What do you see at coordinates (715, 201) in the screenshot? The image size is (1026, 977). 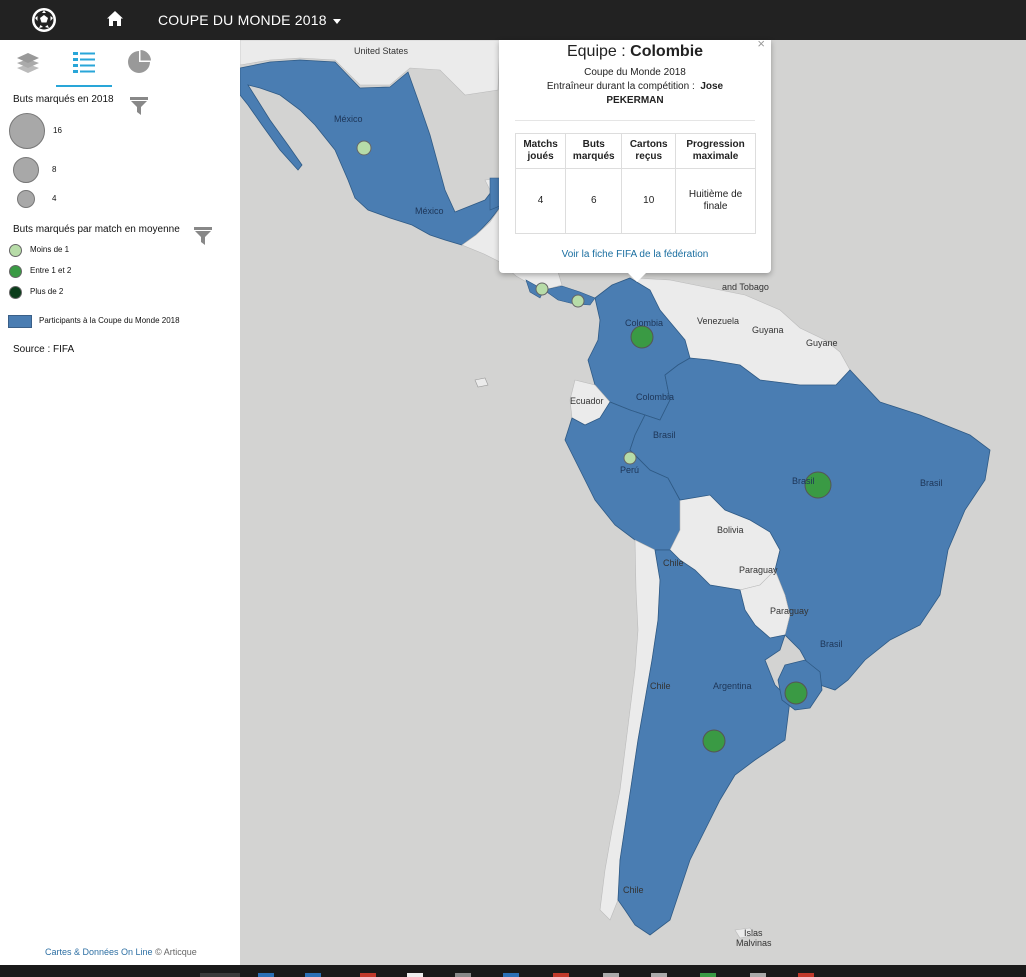 I see `table-cell: Huitième de finale` at bounding box center [715, 201].